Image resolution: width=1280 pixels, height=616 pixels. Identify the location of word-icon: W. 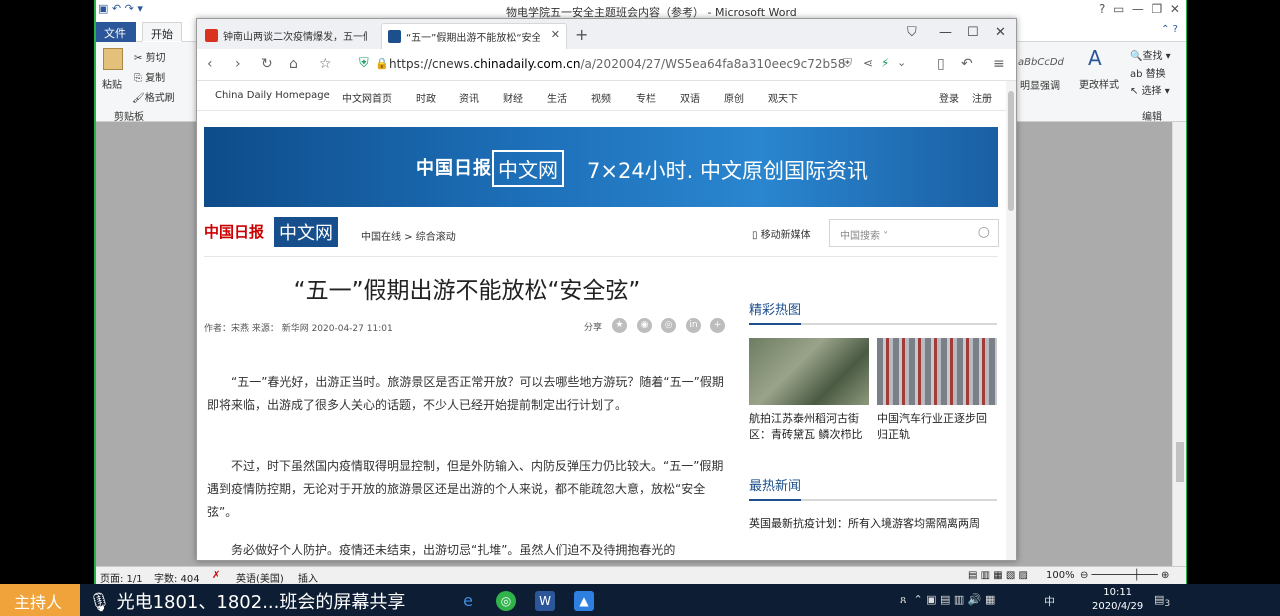
(545, 601).